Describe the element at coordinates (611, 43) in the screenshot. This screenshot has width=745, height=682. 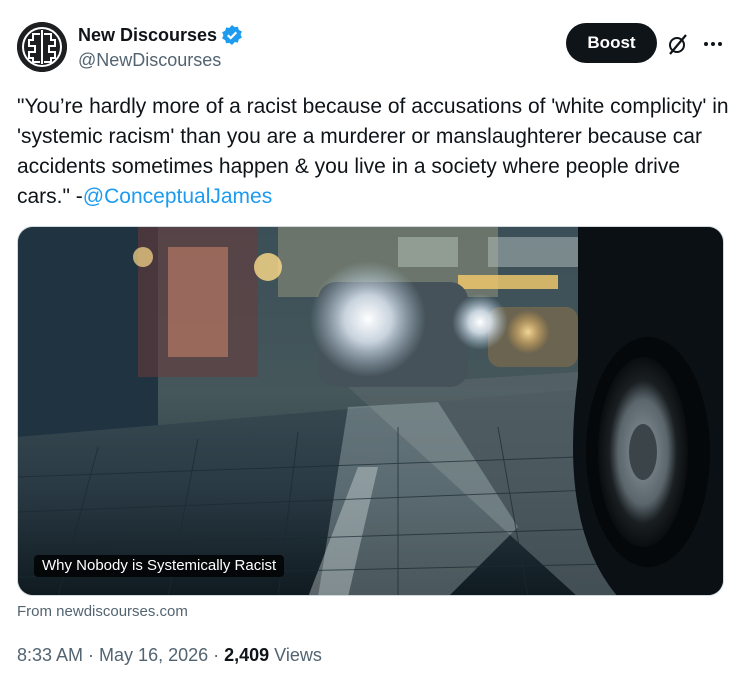
I see `boost-button: Boost` at that location.